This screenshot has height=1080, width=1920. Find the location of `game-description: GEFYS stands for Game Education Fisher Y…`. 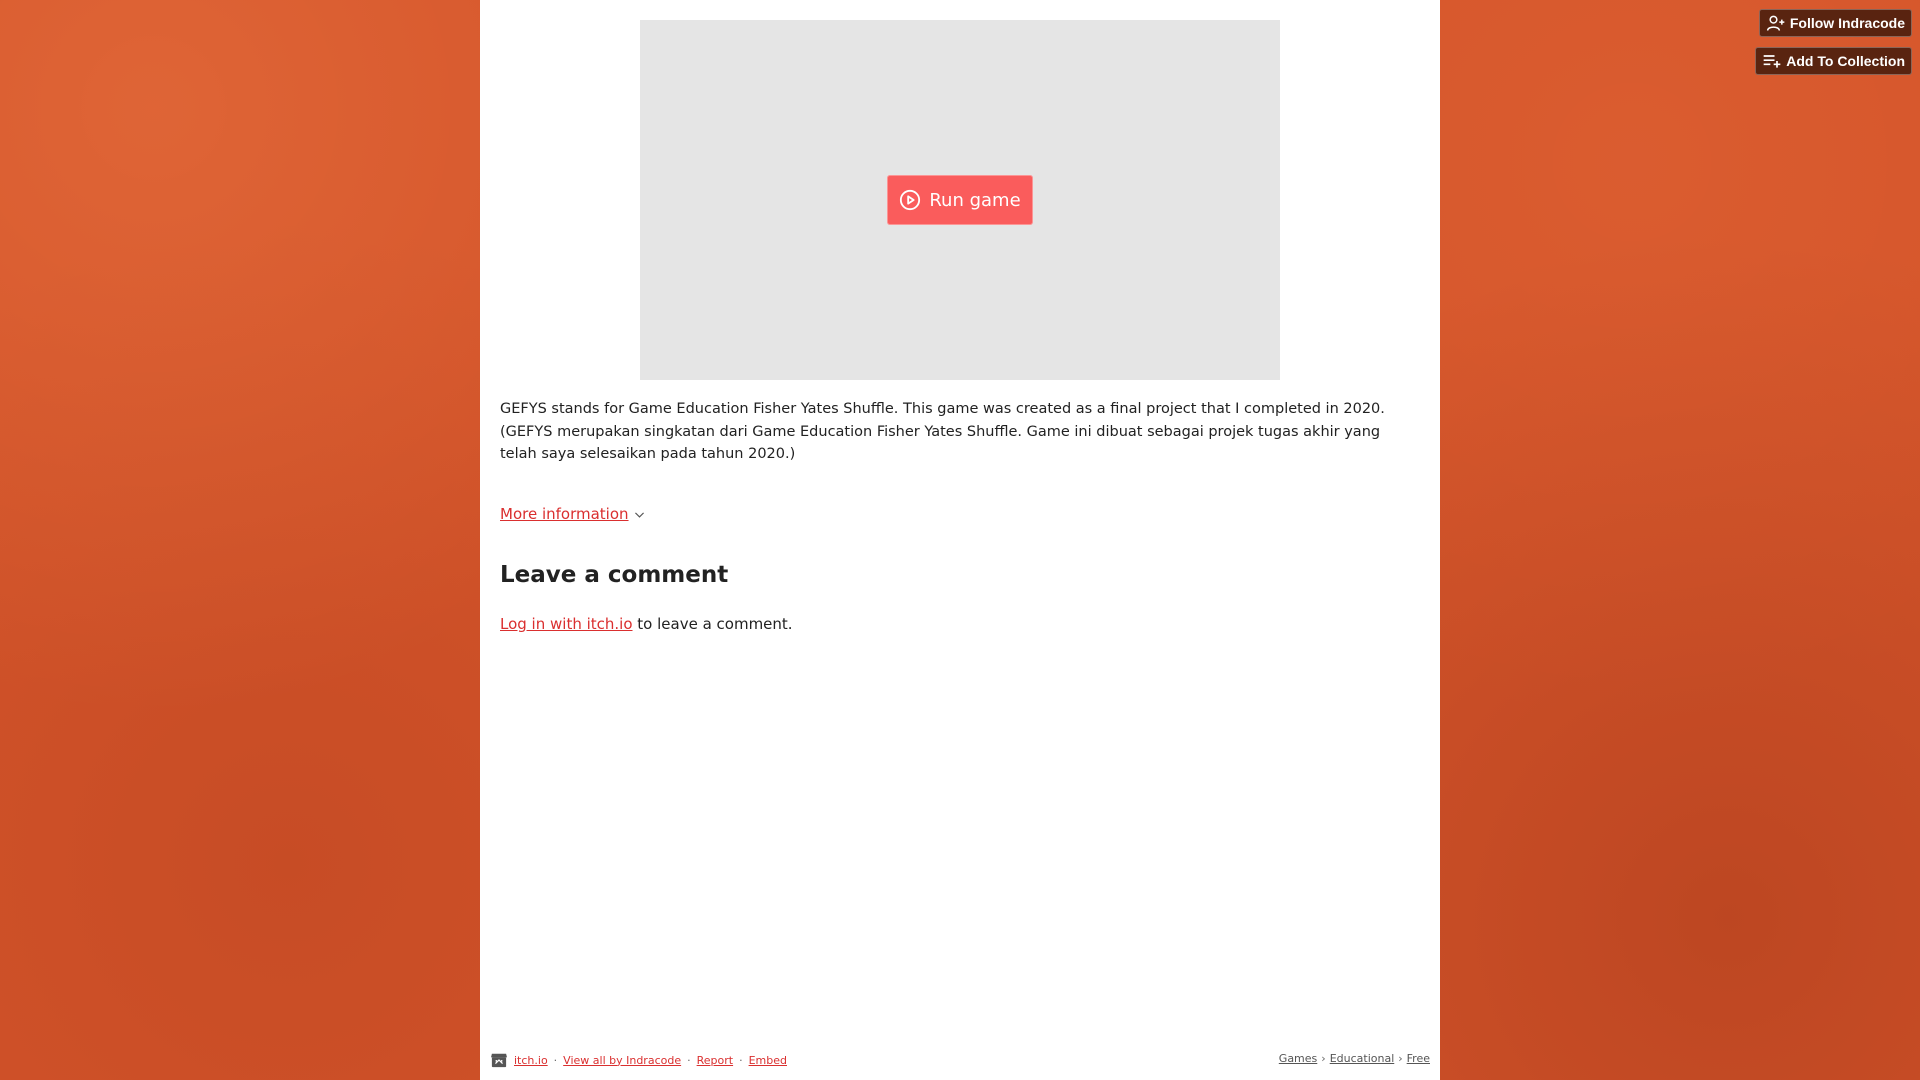

game-description: GEFYS stands for Game Education Fisher Y… is located at coordinates (942, 431).